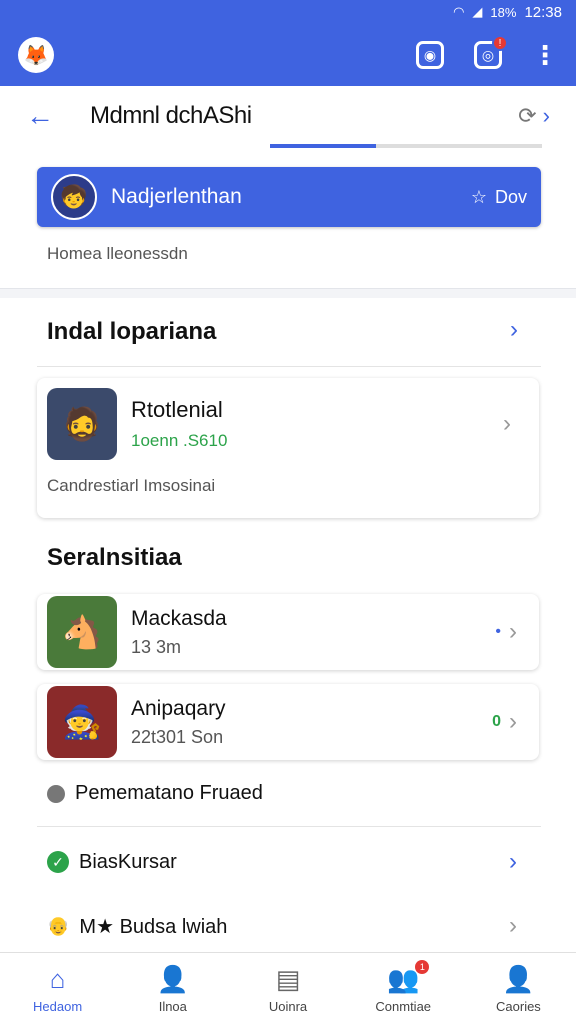  Describe the element at coordinates (74, 197) in the screenshot. I see `avatar: 🧒` at that location.